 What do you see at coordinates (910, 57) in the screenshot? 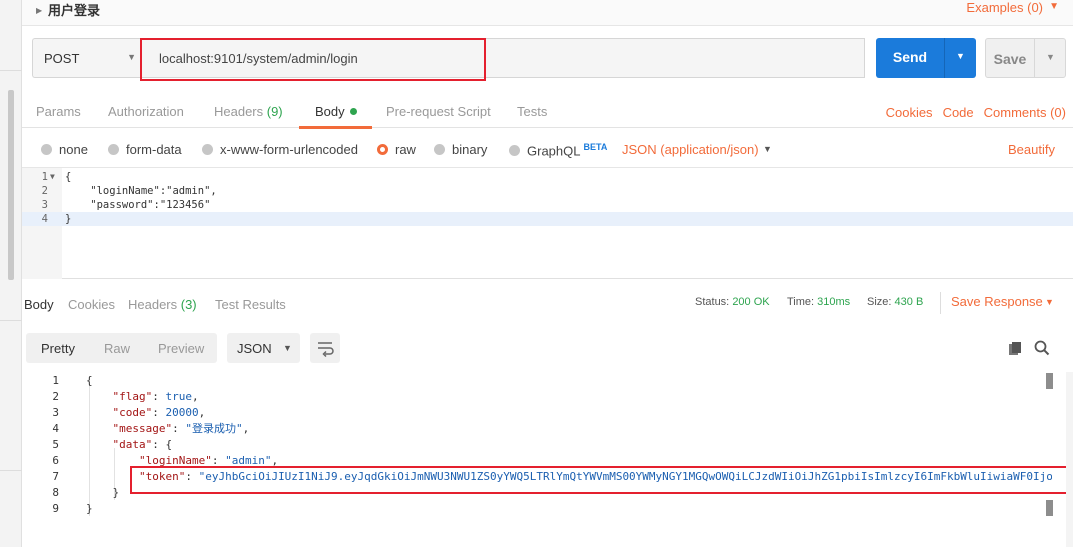
I see `send-label: Send` at bounding box center [910, 57].